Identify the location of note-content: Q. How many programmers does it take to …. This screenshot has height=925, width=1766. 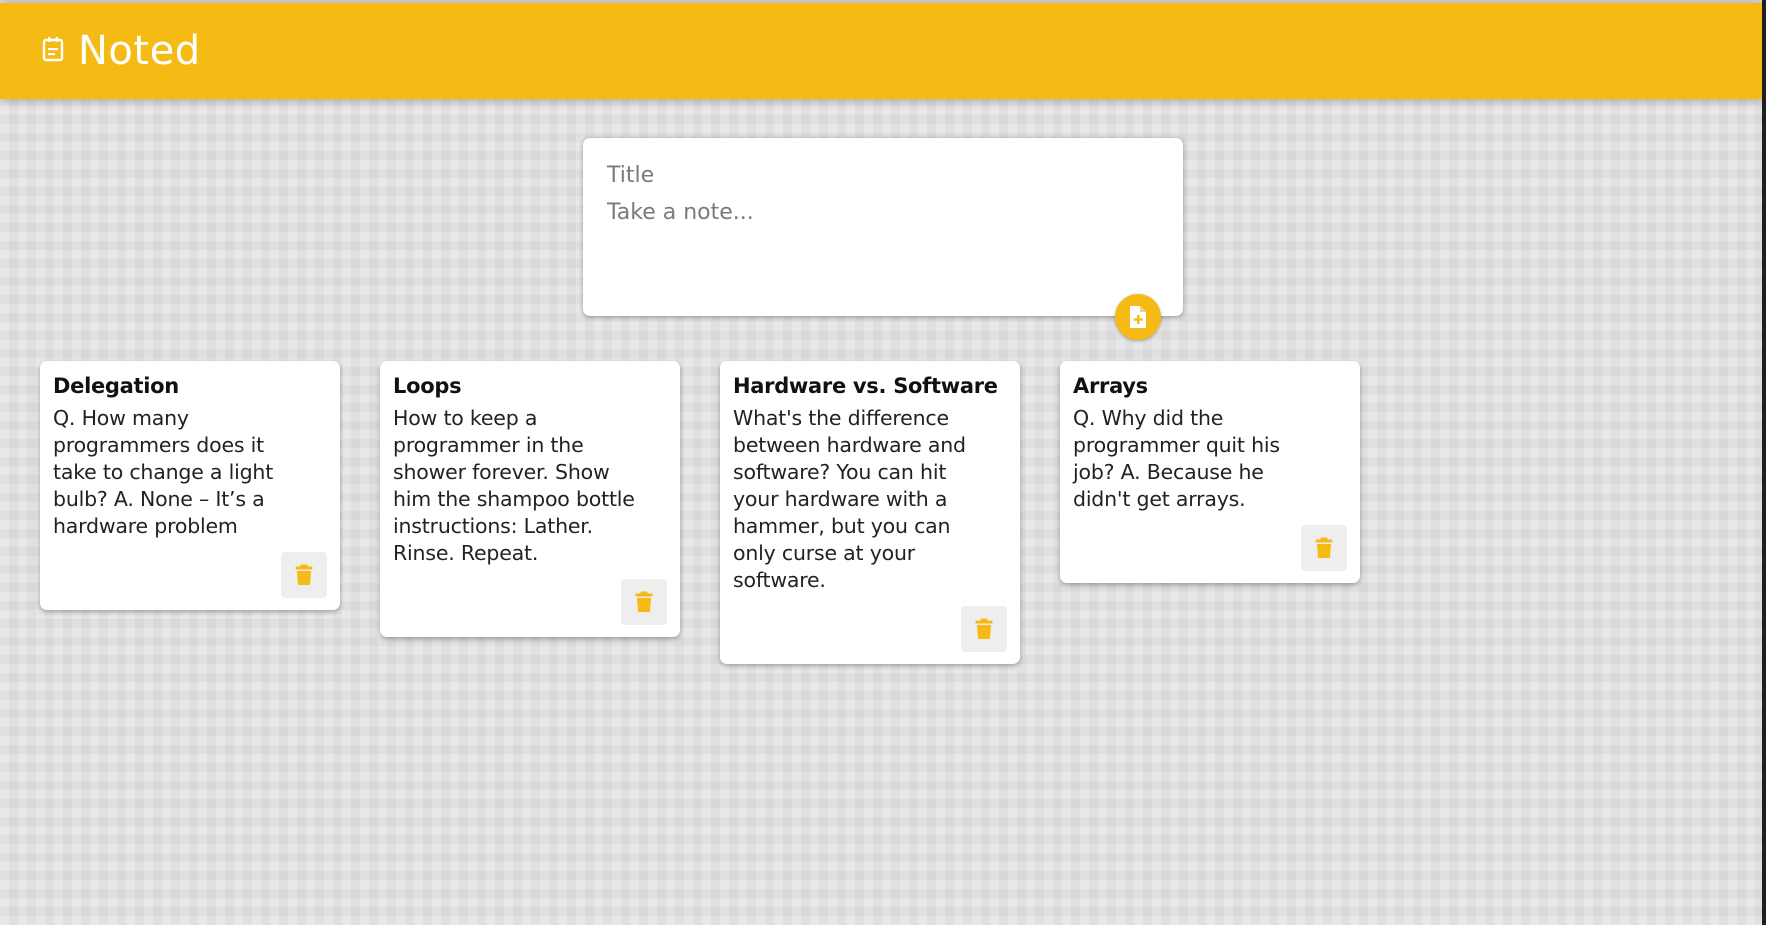
(163, 472).